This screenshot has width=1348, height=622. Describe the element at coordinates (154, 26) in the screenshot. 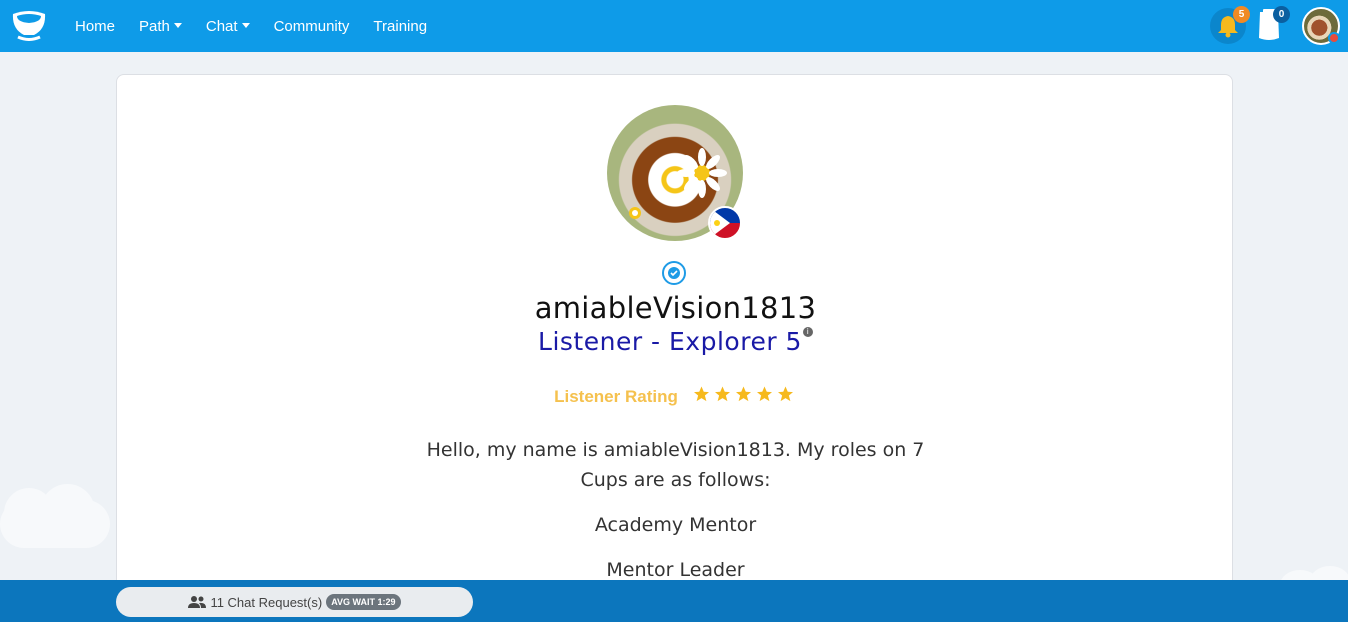

I see `nav-path-label: Path` at that location.